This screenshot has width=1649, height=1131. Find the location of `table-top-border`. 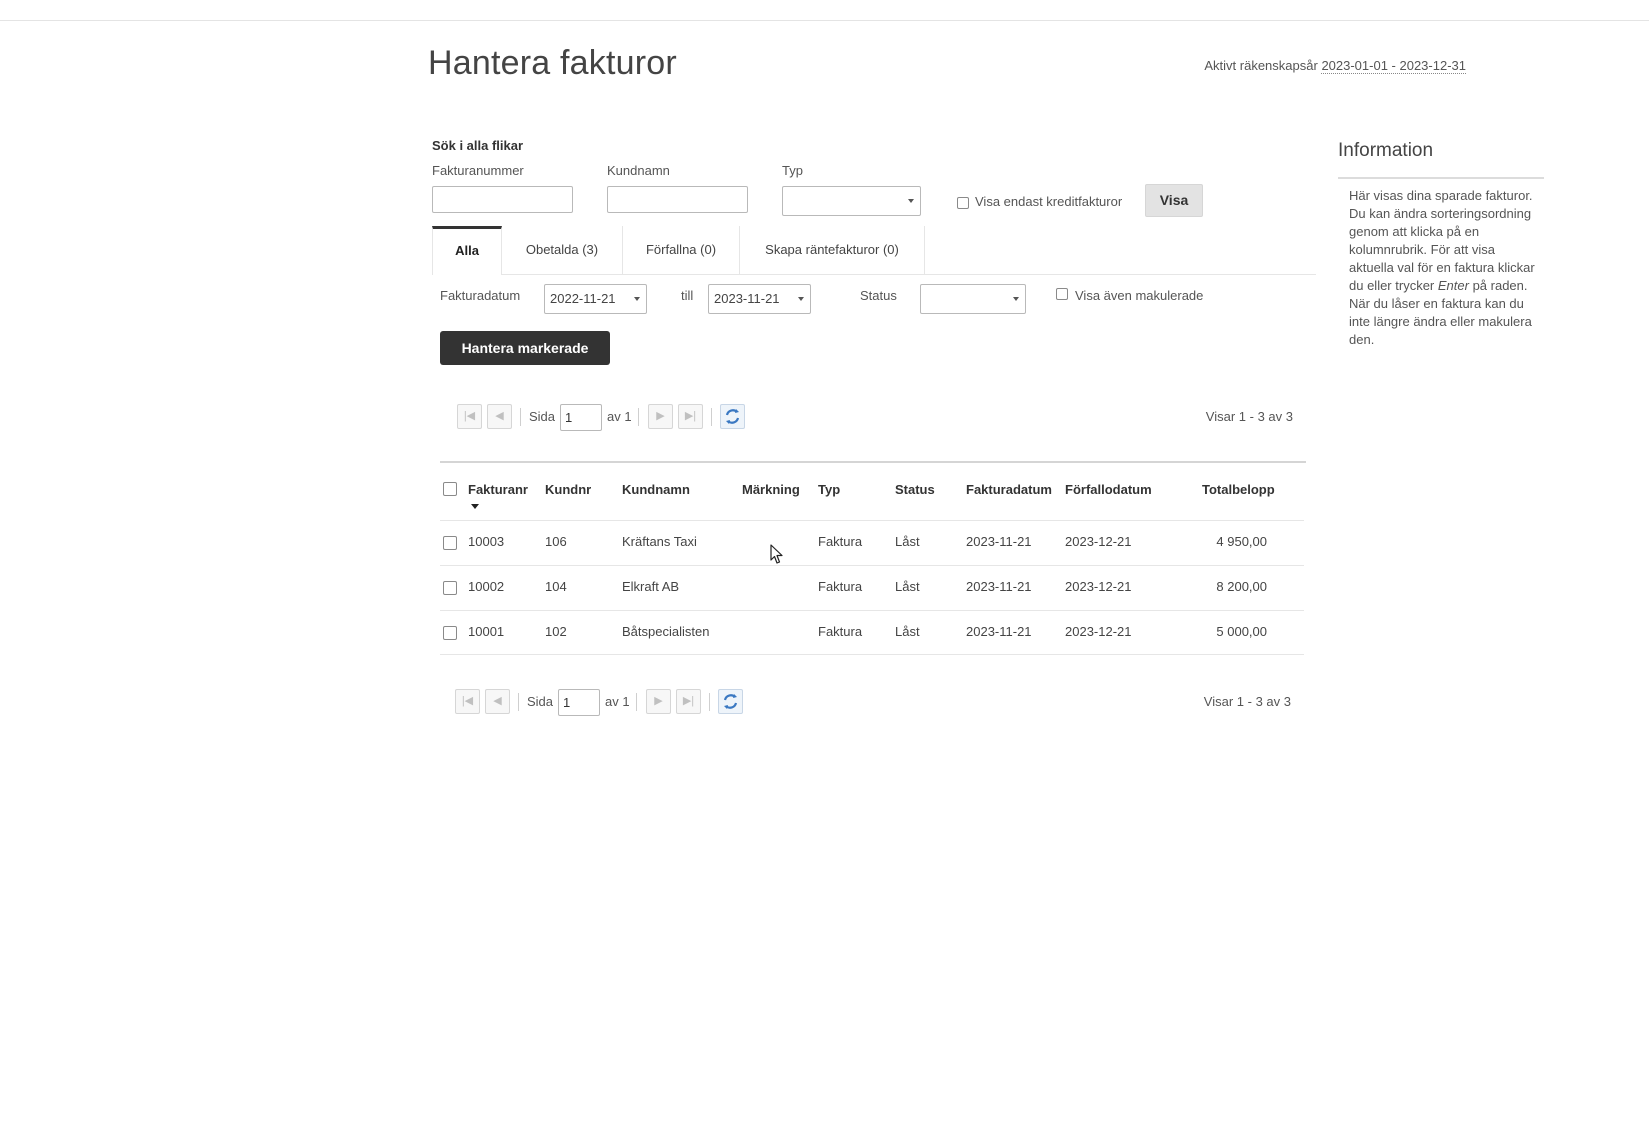

table-top-border is located at coordinates (873, 462).